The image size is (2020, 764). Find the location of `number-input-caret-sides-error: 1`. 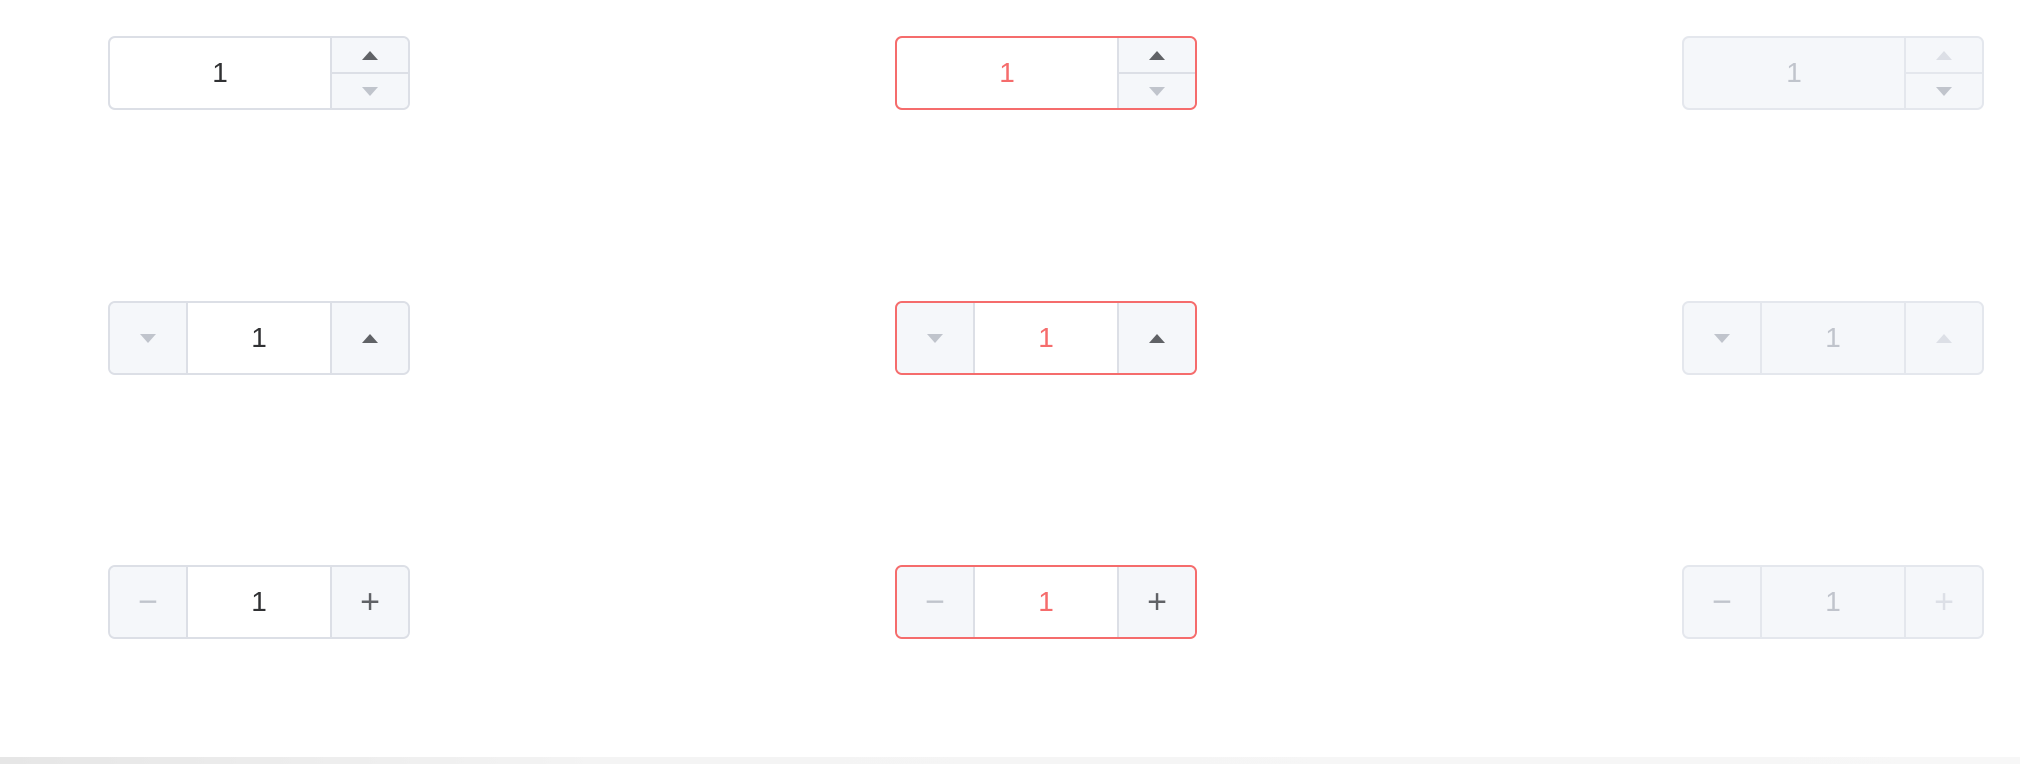

number-input-caret-sides-error: 1 is located at coordinates (1046, 338).